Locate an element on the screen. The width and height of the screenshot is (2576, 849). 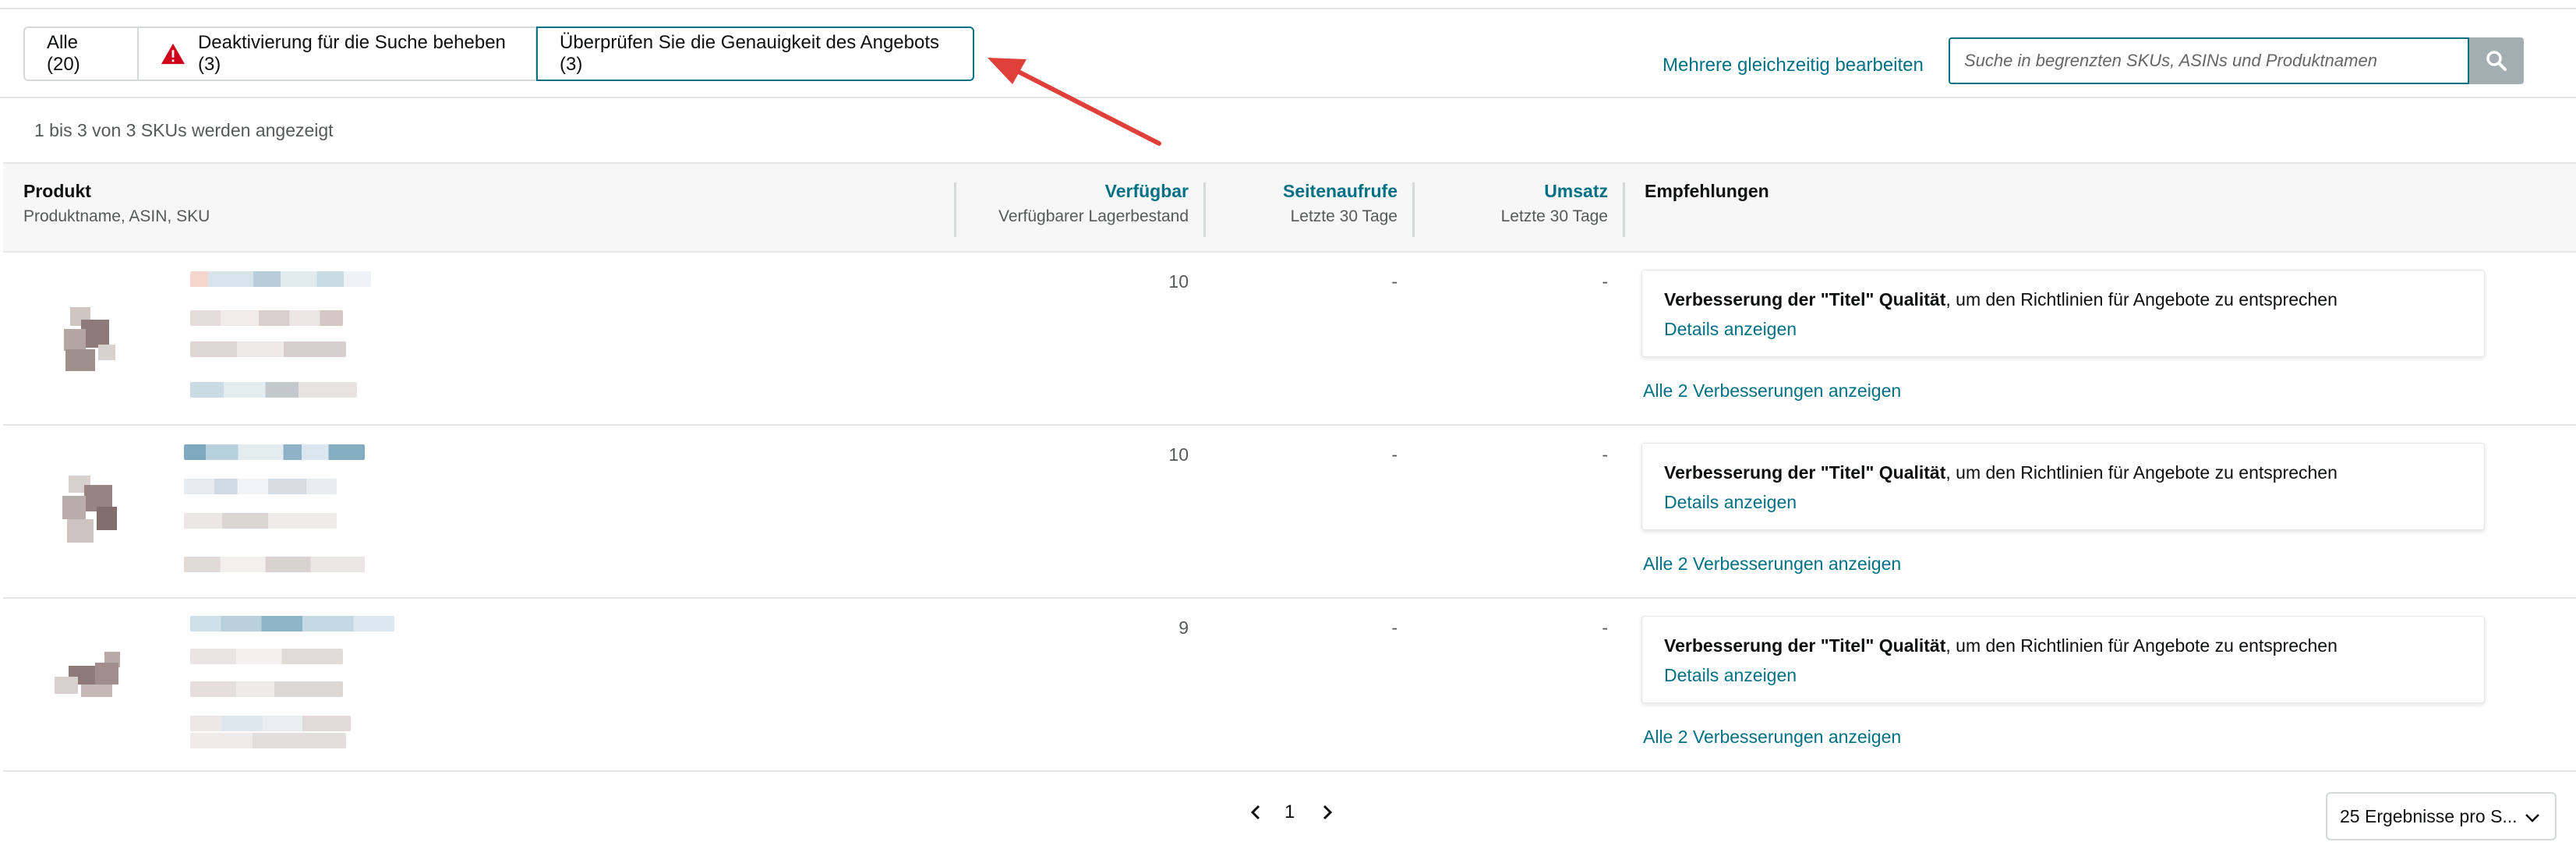
tab-fix-deactivation: Deaktivierung für die Suche beheben (3) is located at coordinates (337, 54).